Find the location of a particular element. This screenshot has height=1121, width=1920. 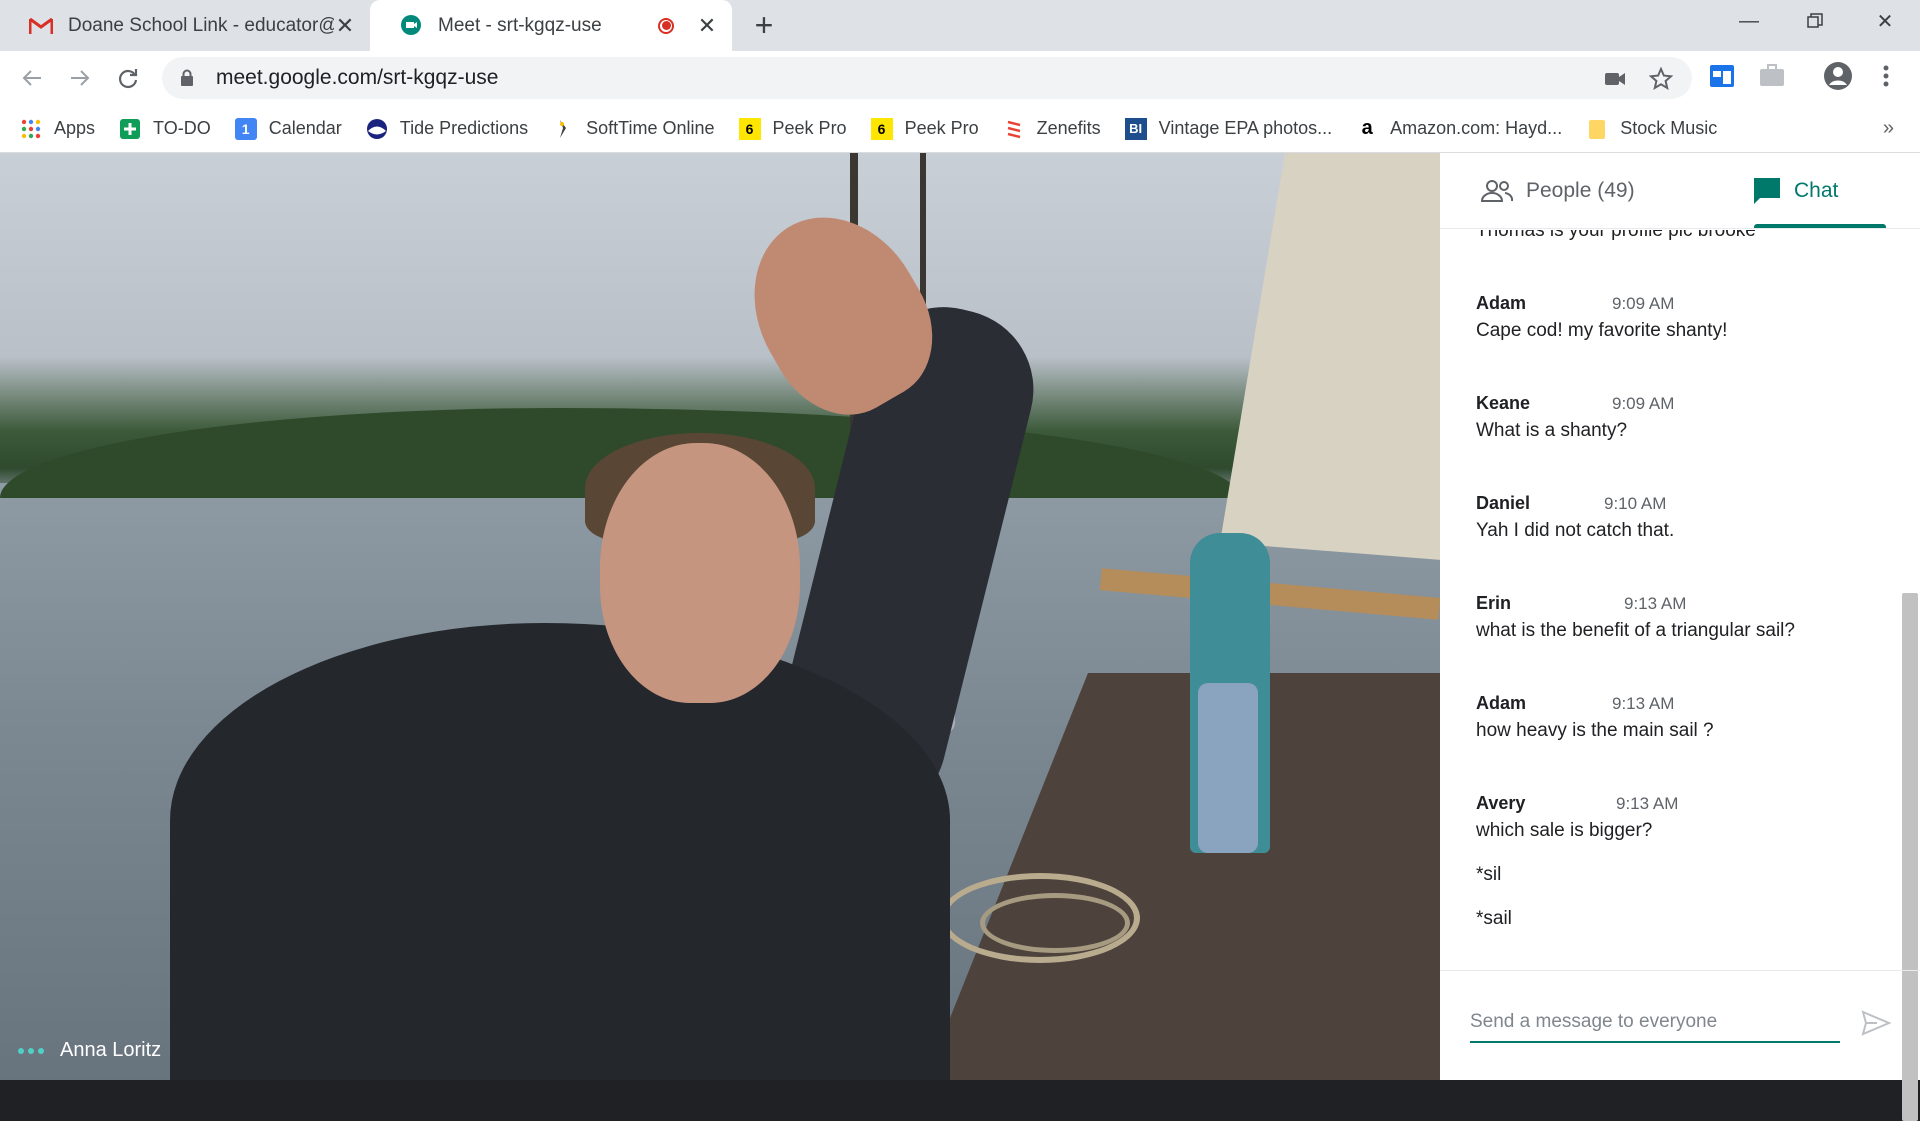

meet-icon is located at coordinates (411, 26).